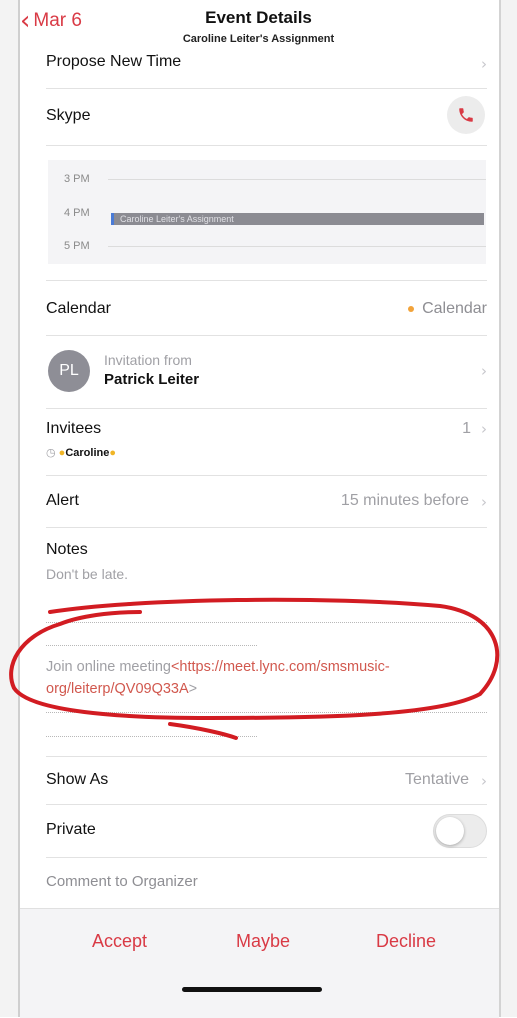 The image size is (517, 1018). Describe the element at coordinates (119, 941) in the screenshot. I see `accept-button: Accept` at that location.